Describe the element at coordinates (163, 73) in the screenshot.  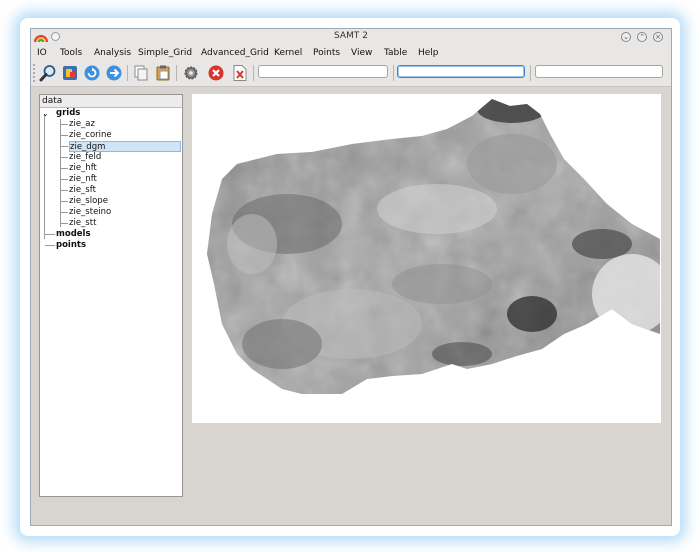
I see `paste-icon` at that location.